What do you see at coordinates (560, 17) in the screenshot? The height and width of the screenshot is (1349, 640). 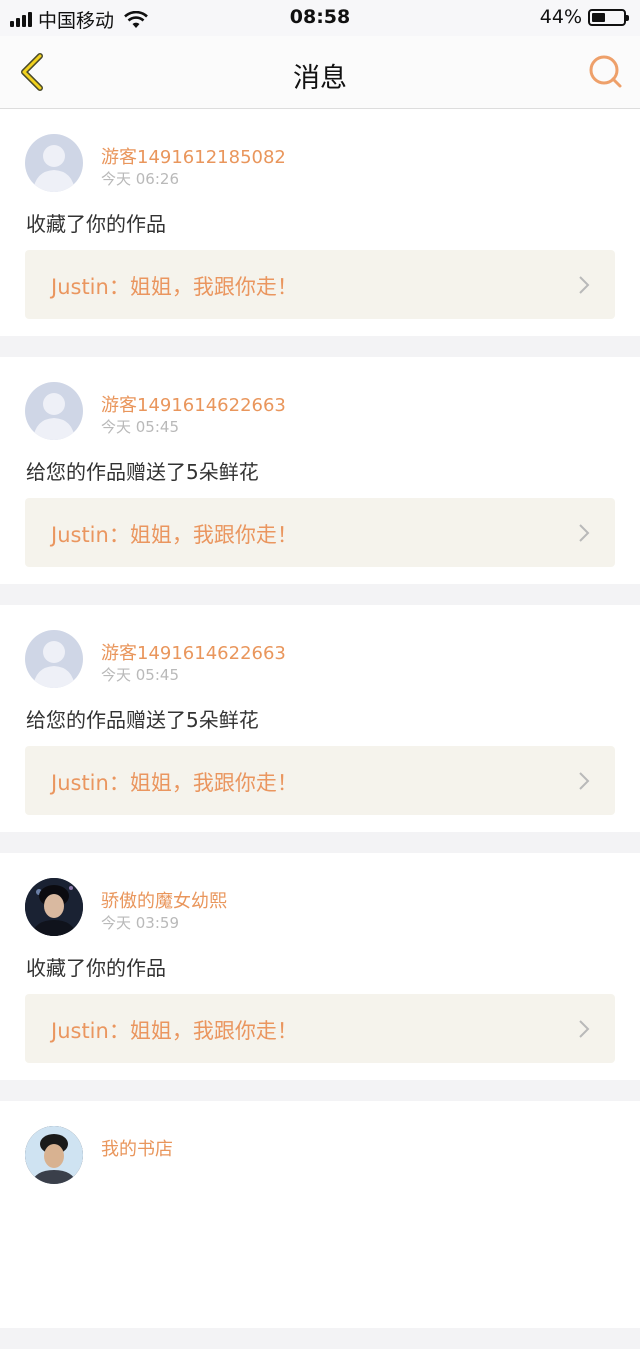 I see `battery-percent: 44%` at bounding box center [560, 17].